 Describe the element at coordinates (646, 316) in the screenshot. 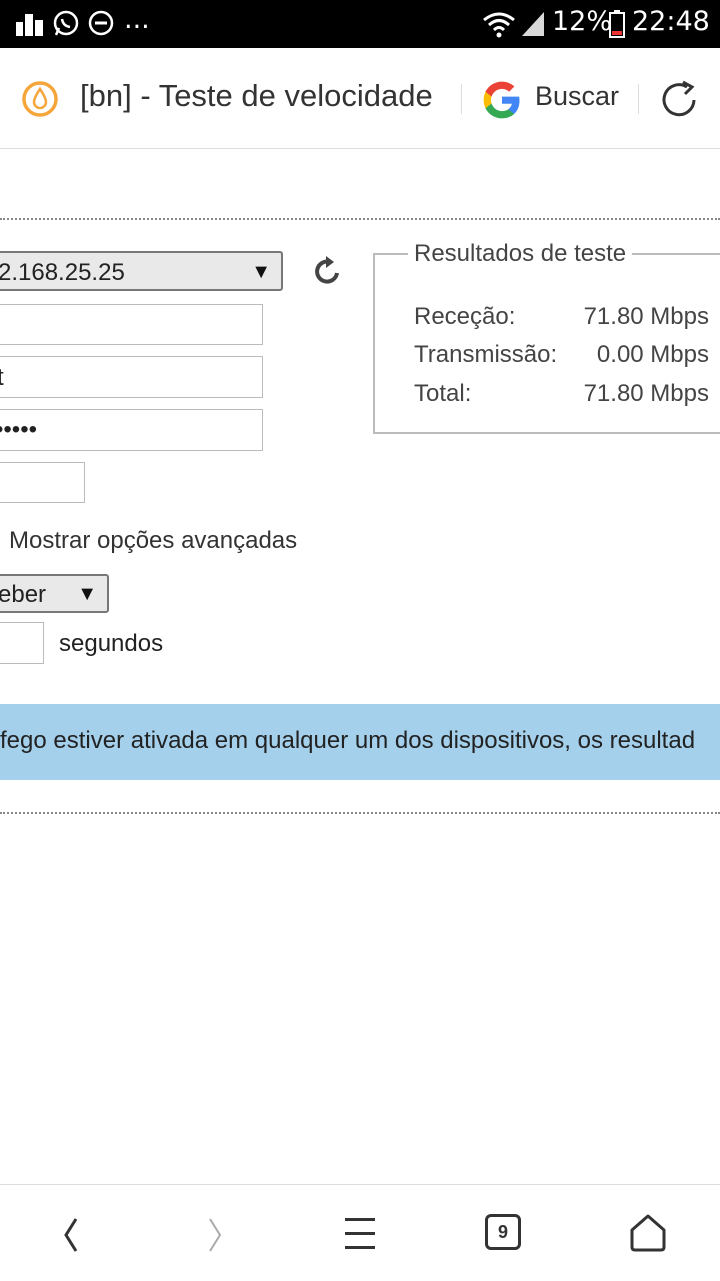

I see `reception-value: 71.80 Mbps` at that location.